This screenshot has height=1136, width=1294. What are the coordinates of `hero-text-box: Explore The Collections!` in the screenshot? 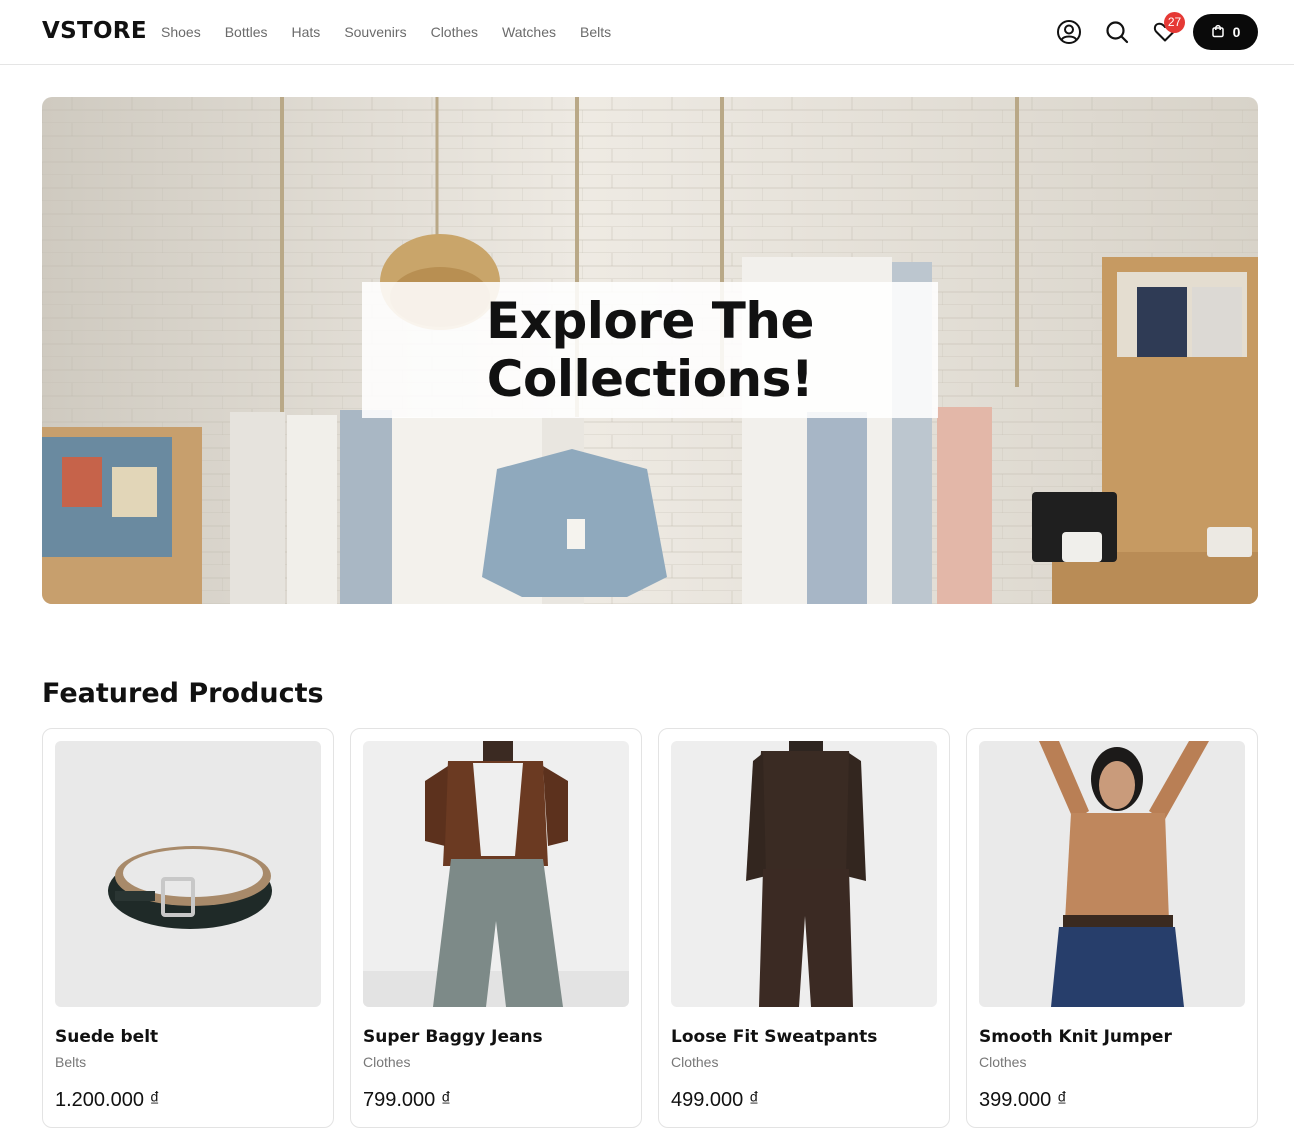 It's located at (650, 350).